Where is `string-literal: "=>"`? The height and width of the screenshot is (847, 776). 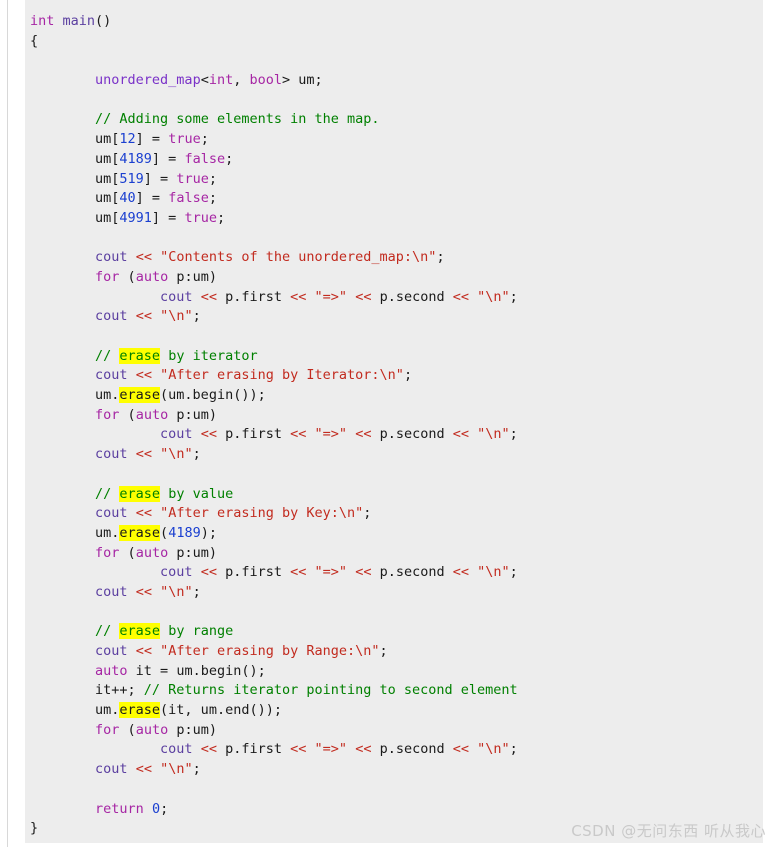 string-literal: "=>" is located at coordinates (331, 296).